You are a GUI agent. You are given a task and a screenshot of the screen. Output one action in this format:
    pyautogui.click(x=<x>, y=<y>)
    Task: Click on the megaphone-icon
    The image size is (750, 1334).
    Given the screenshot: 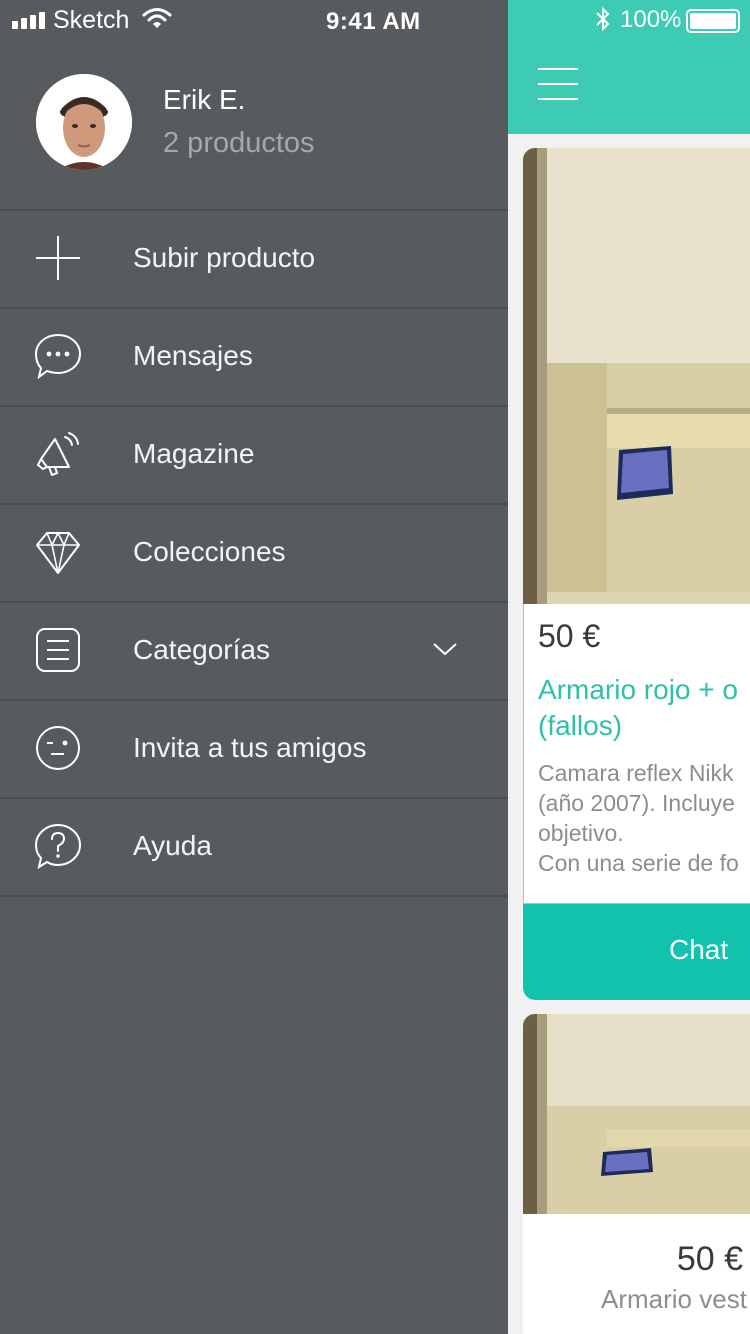 What is the action you would take?
    pyautogui.click(x=57, y=454)
    